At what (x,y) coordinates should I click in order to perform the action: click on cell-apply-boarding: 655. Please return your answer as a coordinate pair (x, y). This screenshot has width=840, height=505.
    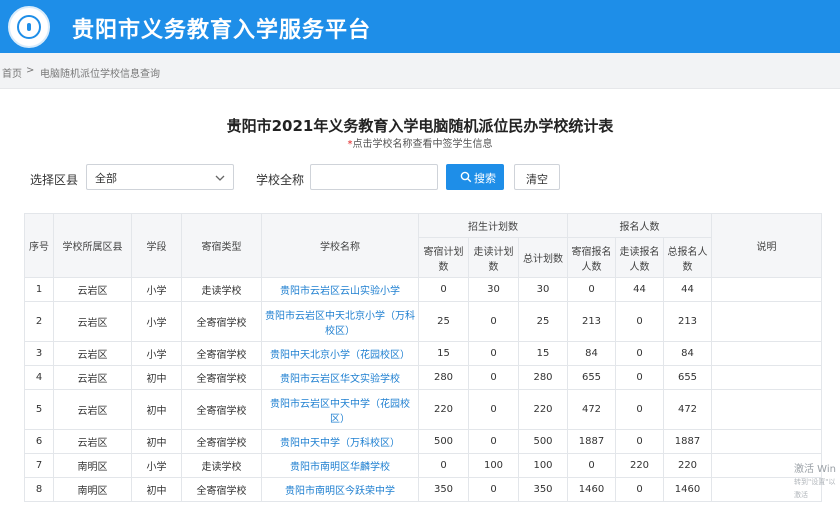
    Looking at the image, I should click on (591, 377).